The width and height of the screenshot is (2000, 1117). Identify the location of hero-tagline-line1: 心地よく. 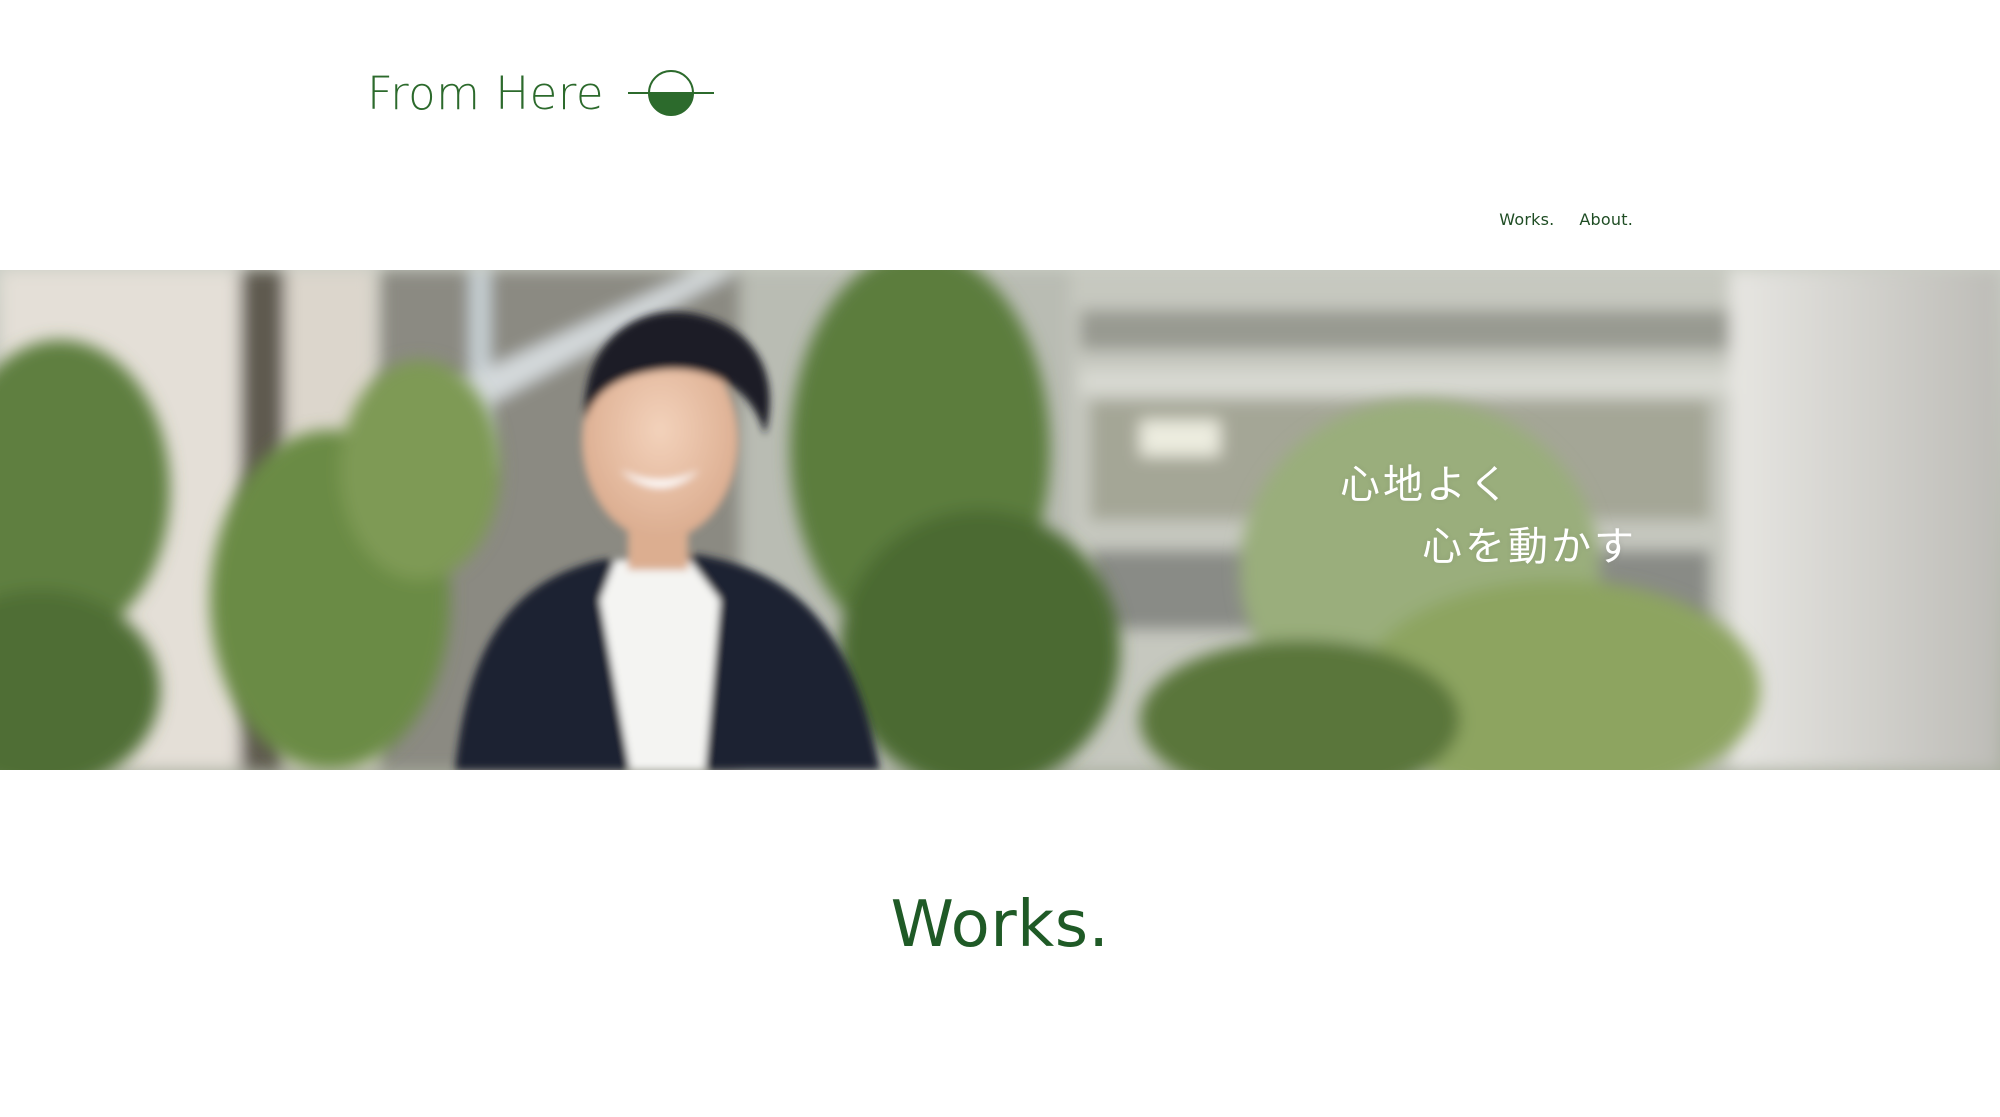
(1426, 485).